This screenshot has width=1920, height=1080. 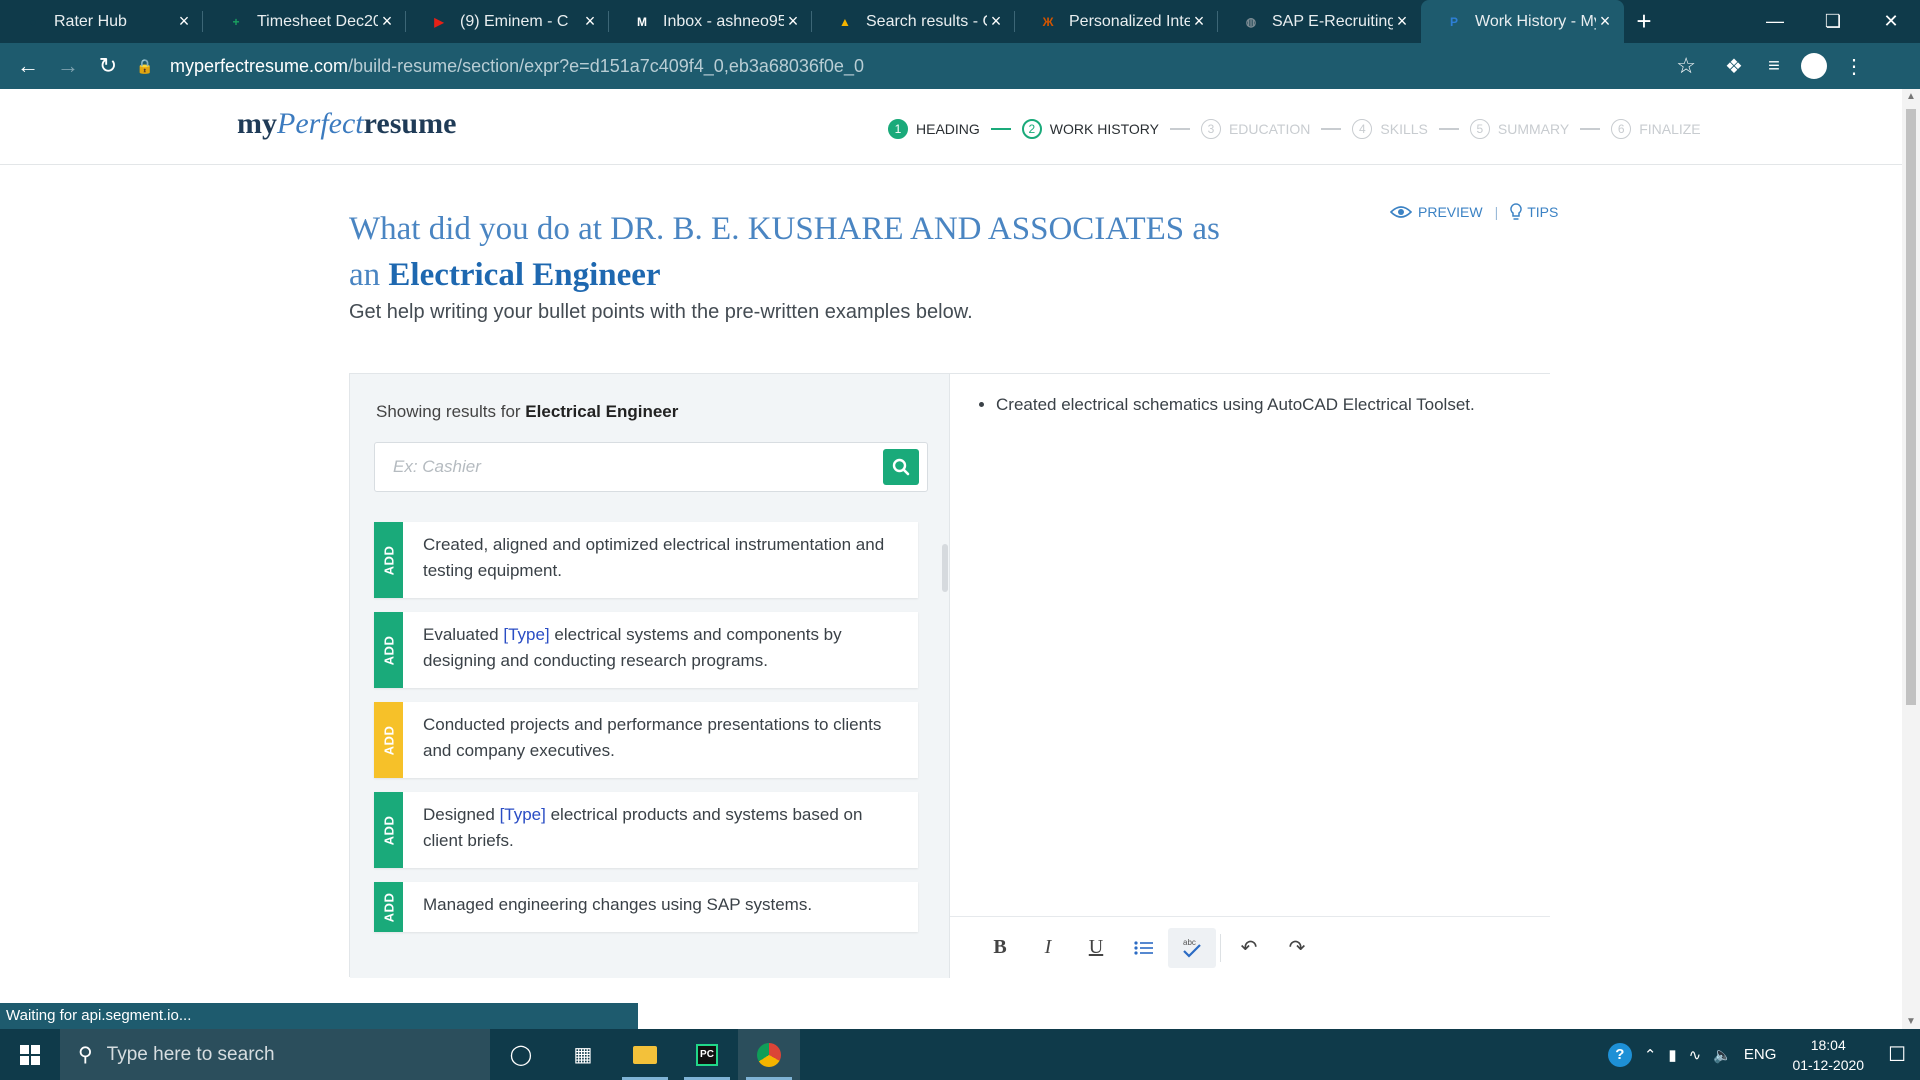 I want to click on chrome-icon, so click(x=769, y=1054).